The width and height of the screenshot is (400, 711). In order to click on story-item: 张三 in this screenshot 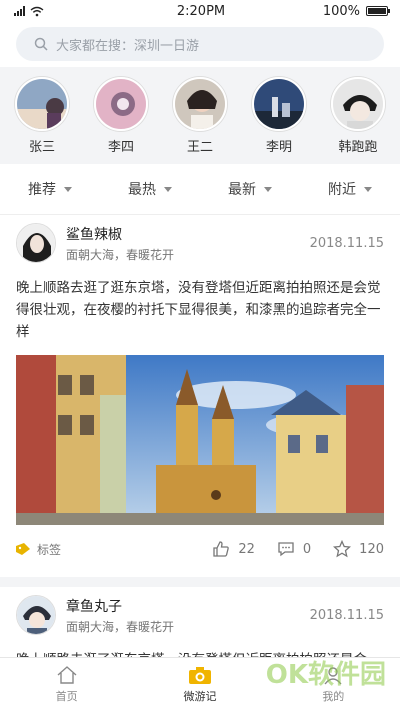, I will do `click(42, 120)`.